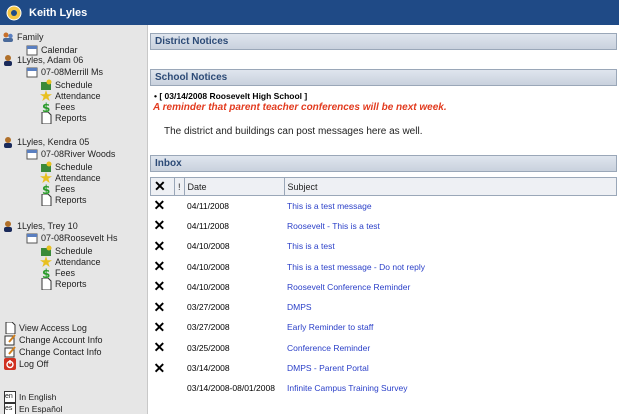 The image size is (619, 414). I want to click on inbox-row: ✕ 03/25/2008 Conference Reminder, so click(384, 348).